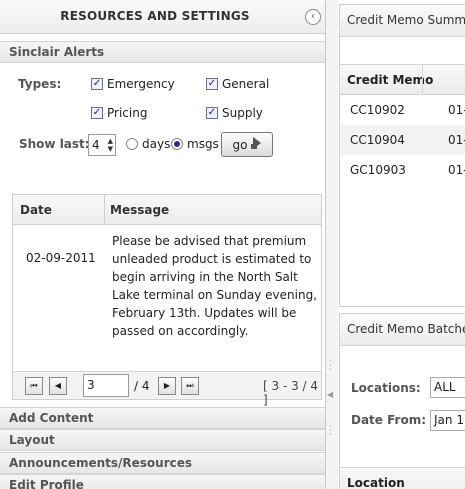 The image size is (465, 489). Describe the element at coordinates (447, 420) in the screenshot. I see `date-from-field: Jan 1,` at that location.